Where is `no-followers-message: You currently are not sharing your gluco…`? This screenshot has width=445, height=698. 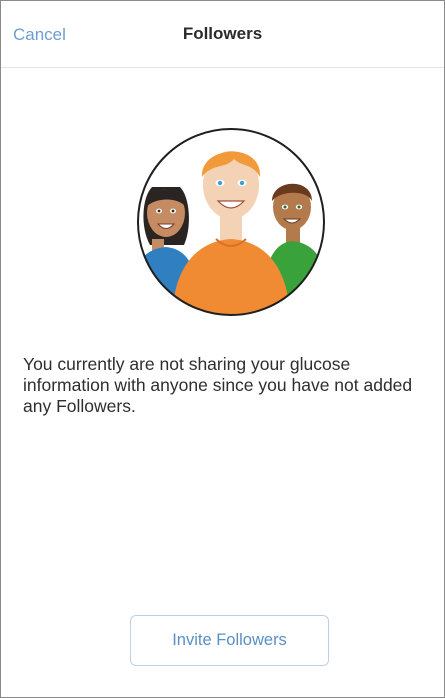
no-followers-message: You currently are not sharing your gluco… is located at coordinates (218, 385).